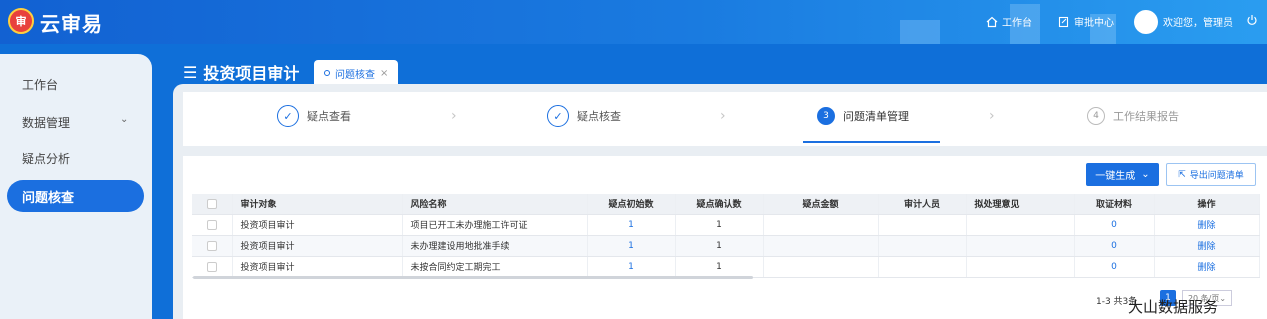 The height and width of the screenshot is (319, 1267). I want to click on app-title: 云审易, so click(71, 24).